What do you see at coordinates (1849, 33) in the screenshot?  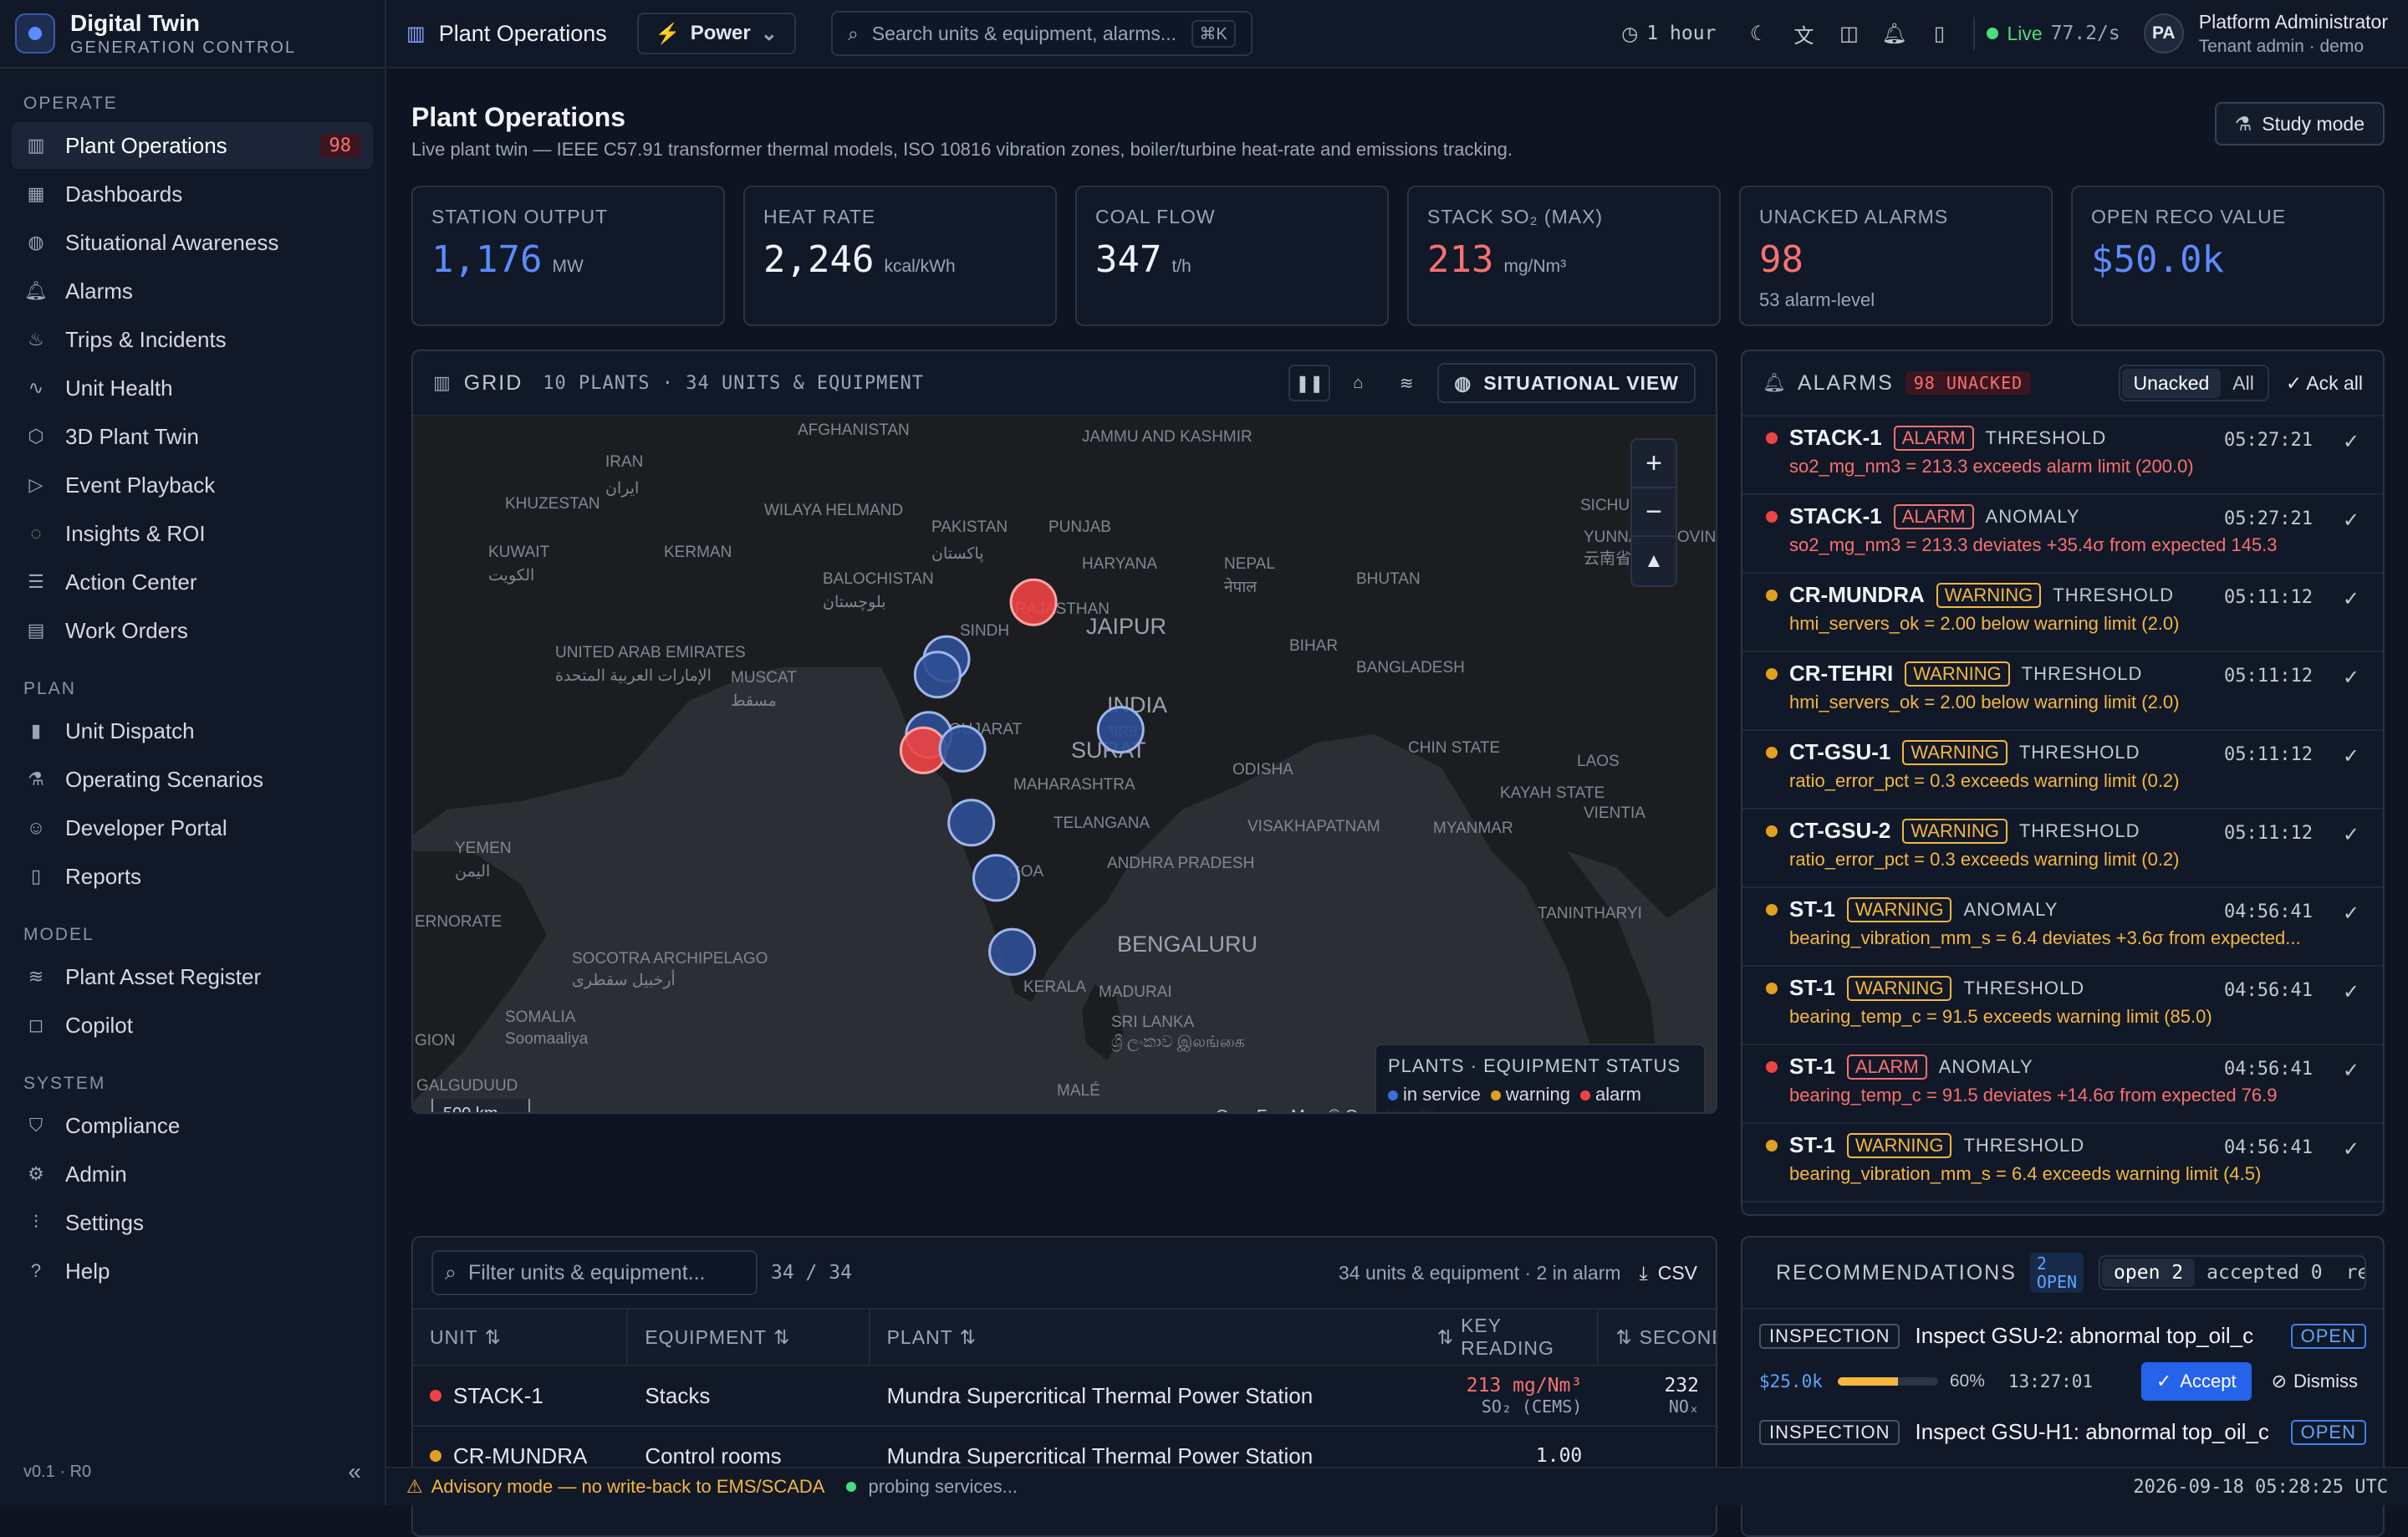 I see `copilot-bot-icon: ◫` at bounding box center [1849, 33].